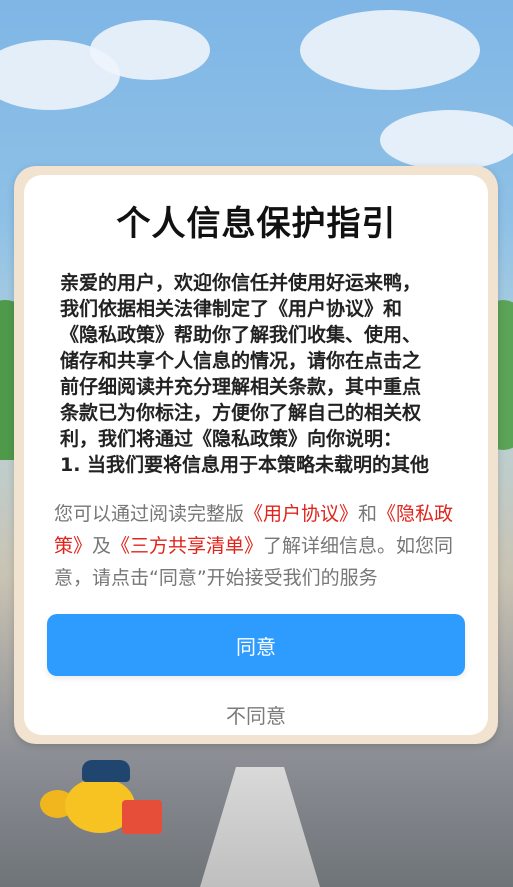 This screenshot has width=513, height=887. I want to click on third-party-list-link: 《三方共享清单》, so click(187, 546).